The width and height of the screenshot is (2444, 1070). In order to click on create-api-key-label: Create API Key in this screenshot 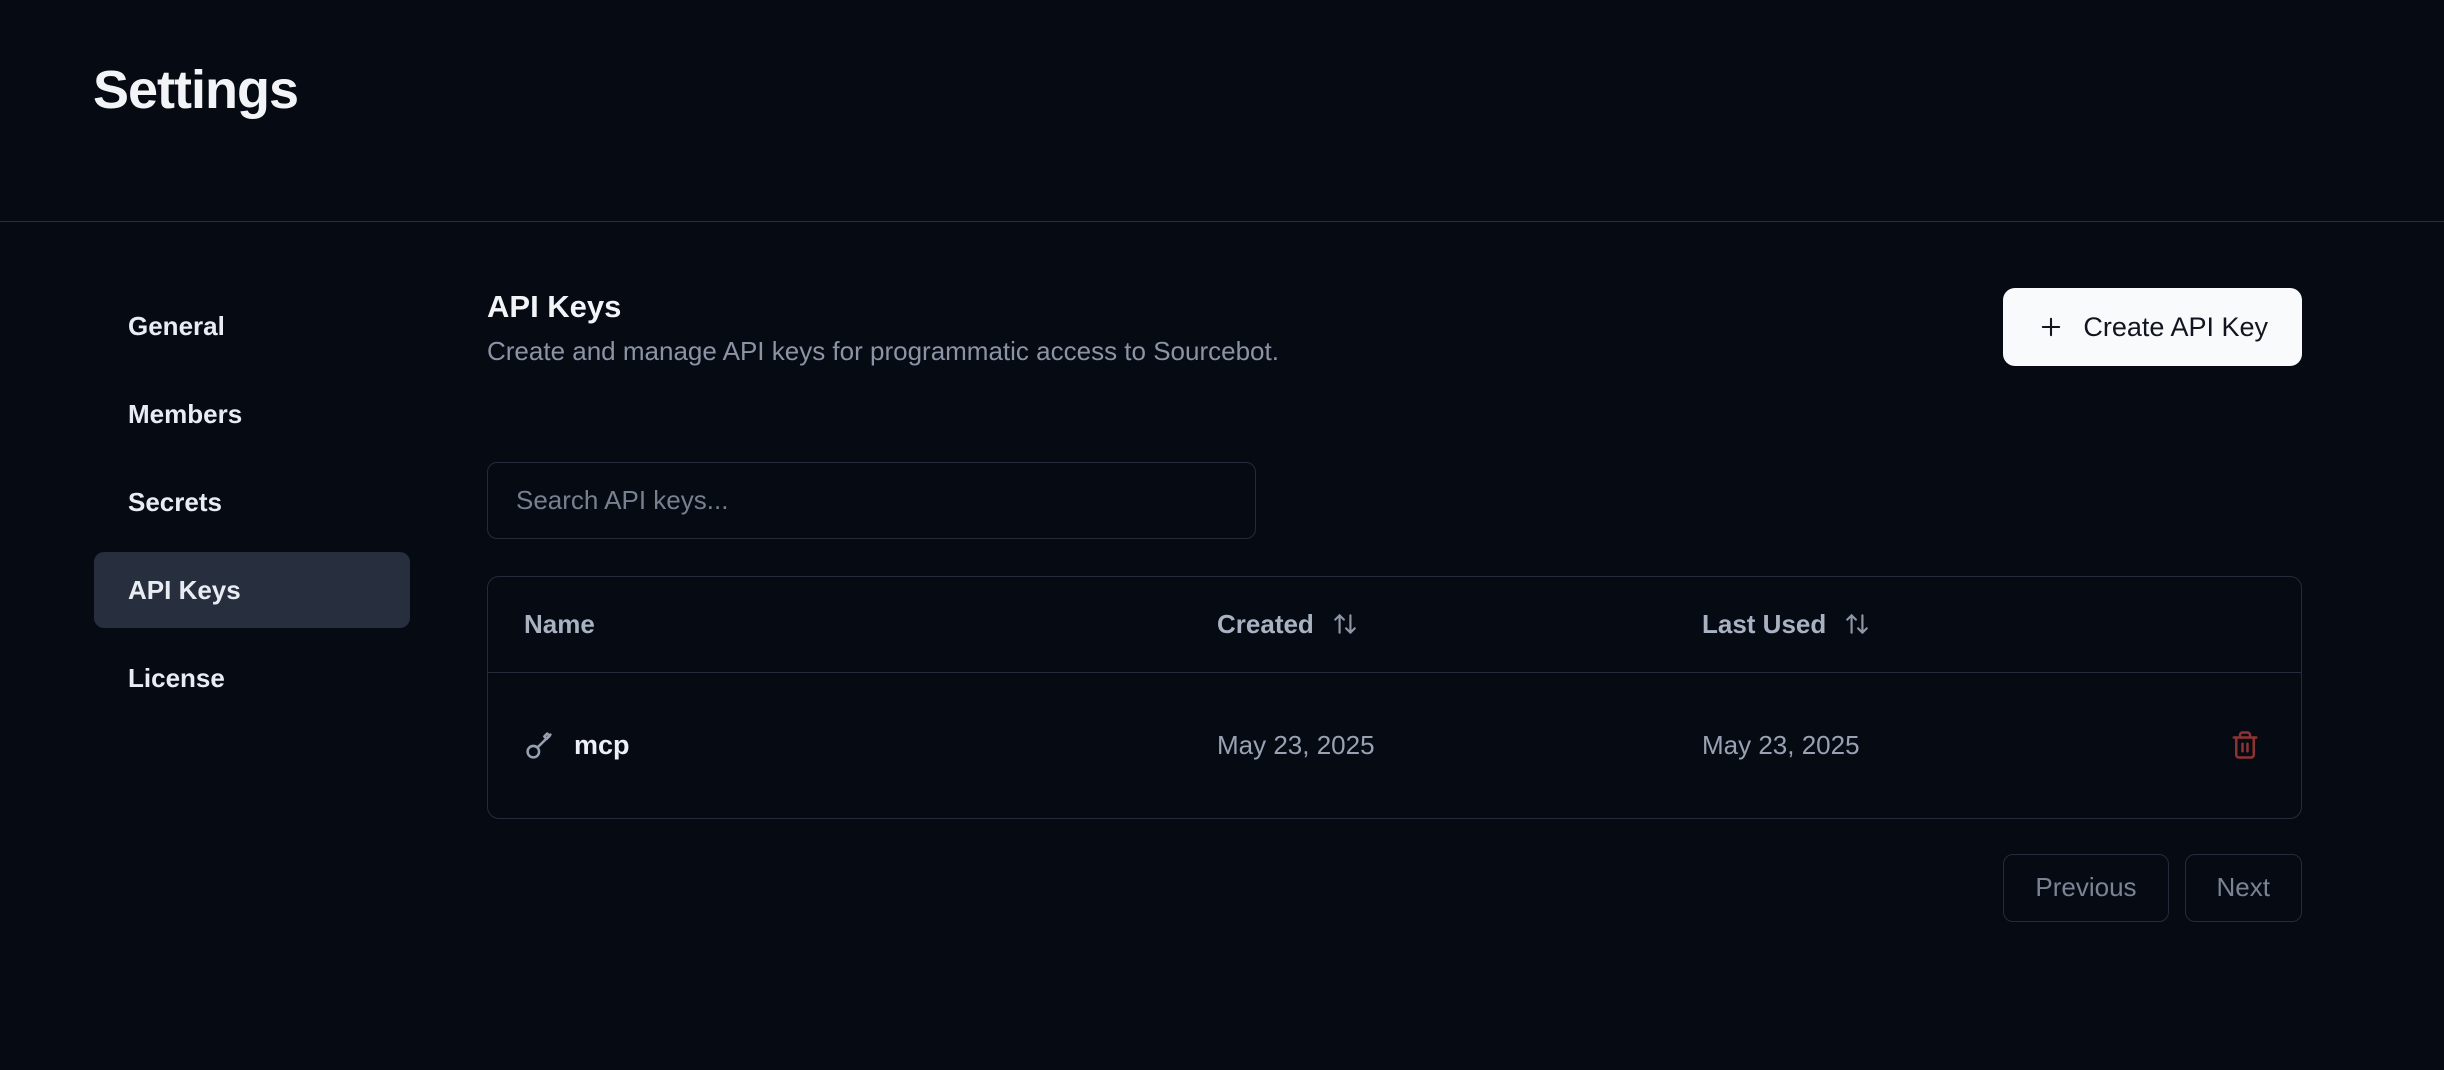, I will do `click(2175, 326)`.